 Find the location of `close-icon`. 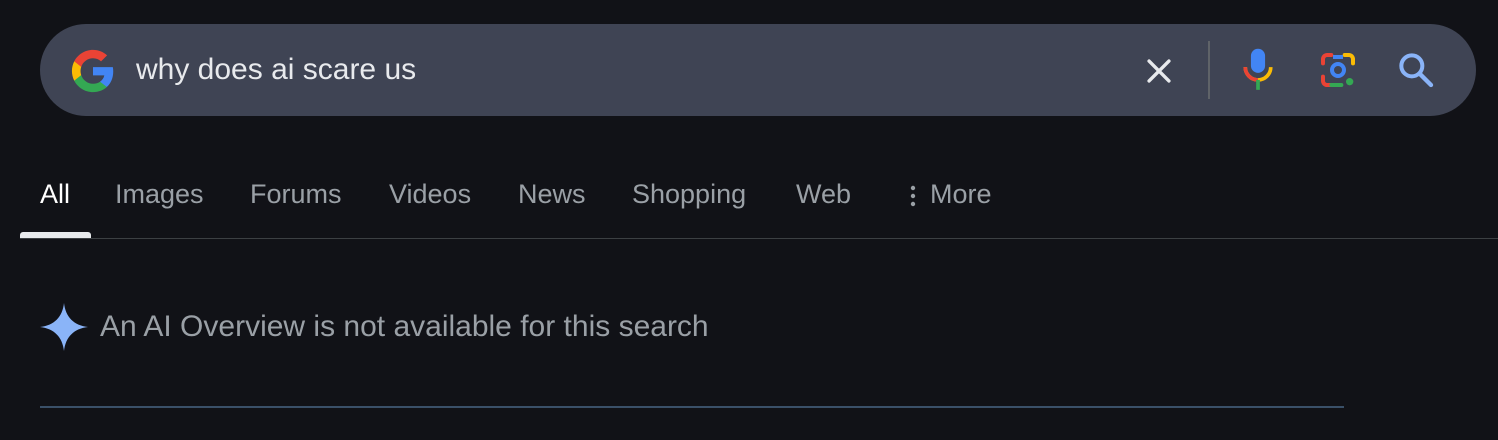

close-icon is located at coordinates (1159, 71).